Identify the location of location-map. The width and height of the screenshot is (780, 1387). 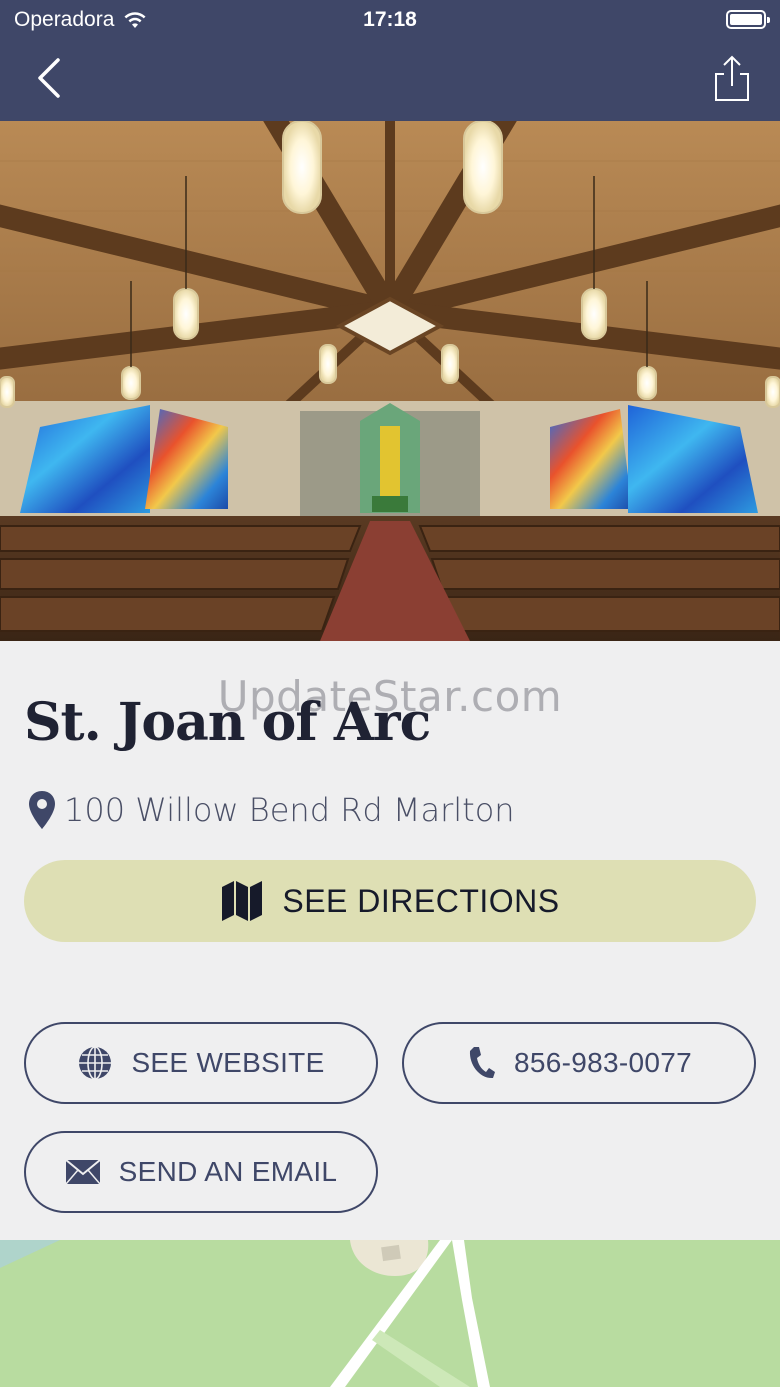
(390, 1313).